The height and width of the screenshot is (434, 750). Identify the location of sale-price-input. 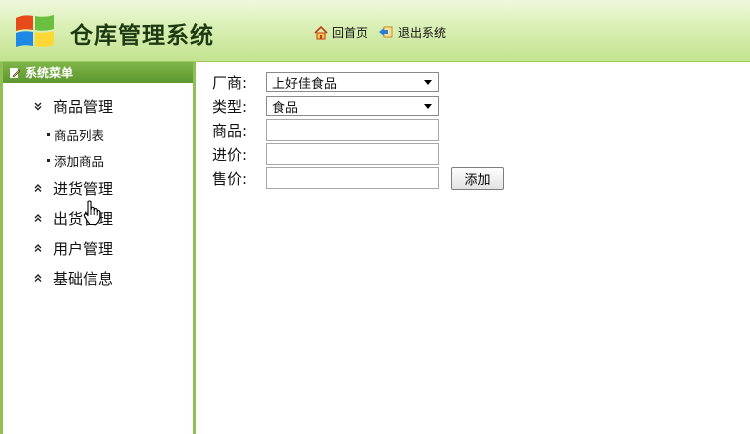
(352, 178).